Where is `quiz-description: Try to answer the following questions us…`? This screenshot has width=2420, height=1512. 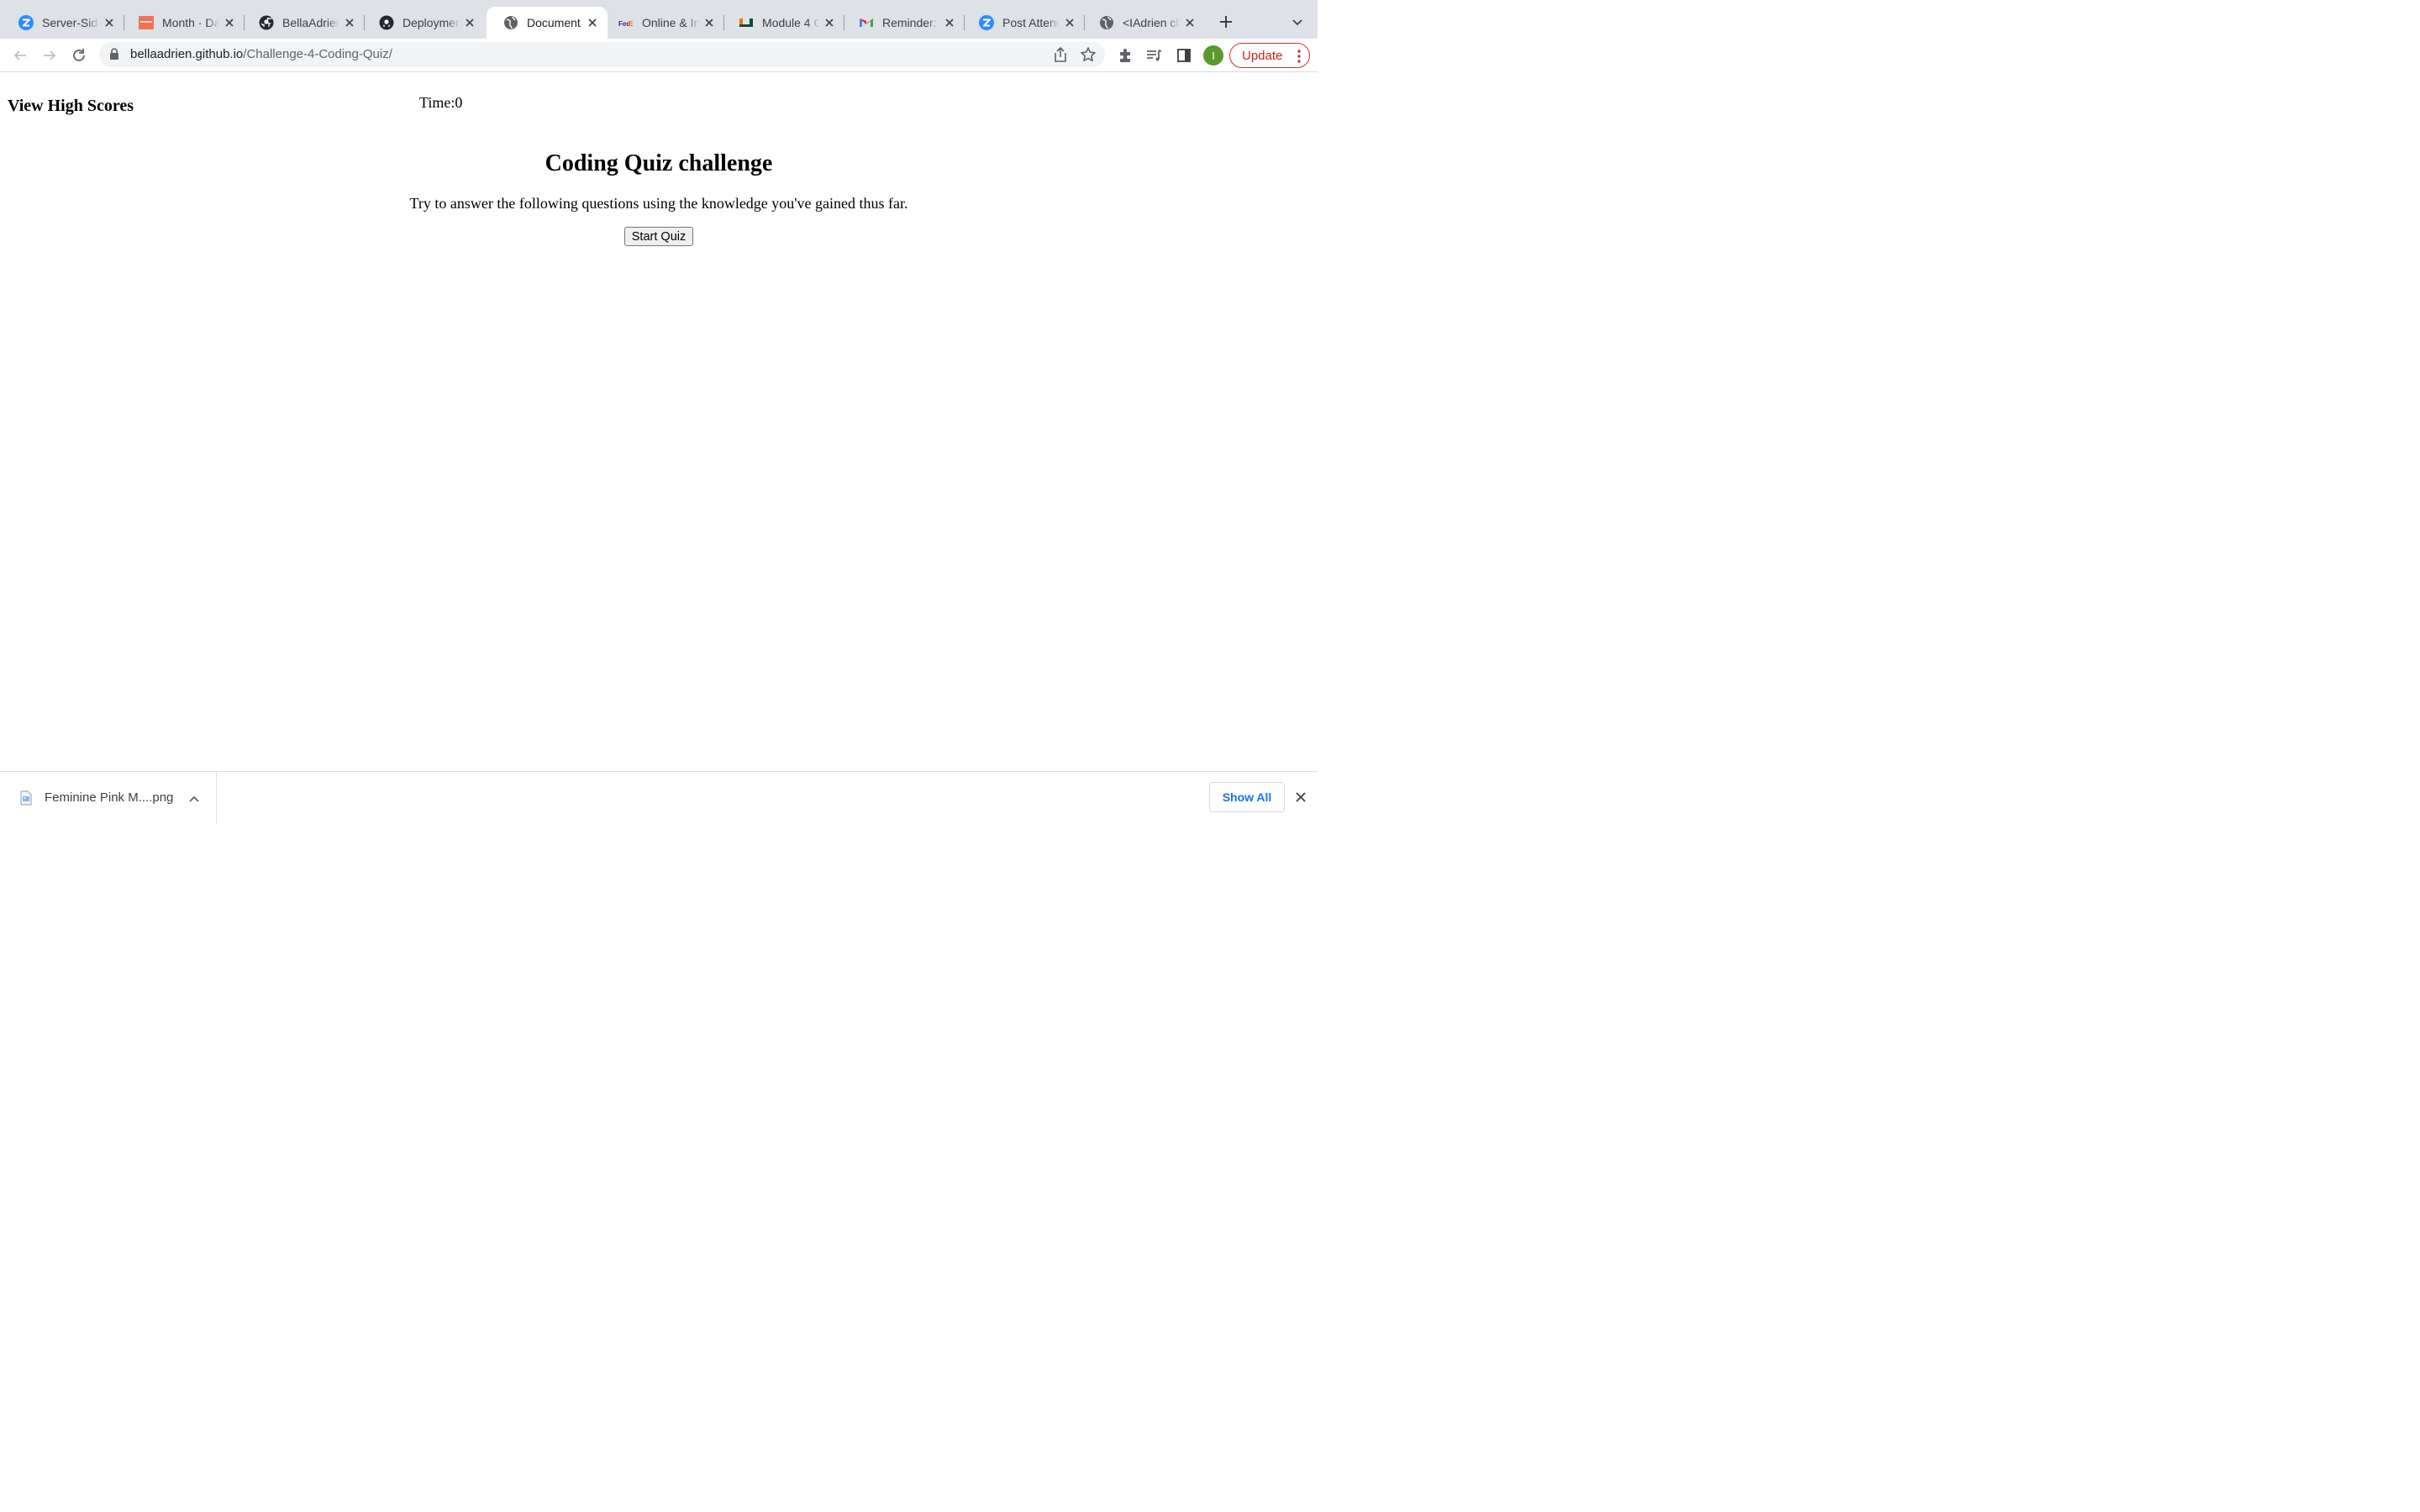 quiz-description: Try to answer the following questions us… is located at coordinates (658, 203).